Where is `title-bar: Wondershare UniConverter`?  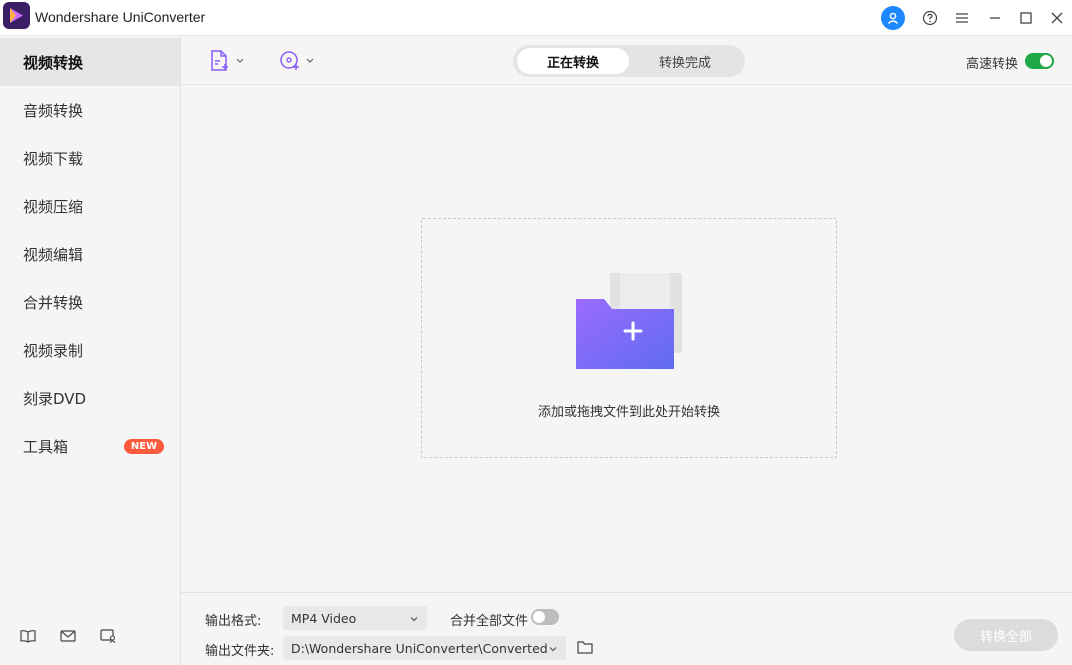
title-bar: Wondershare UniConverter is located at coordinates (536, 18).